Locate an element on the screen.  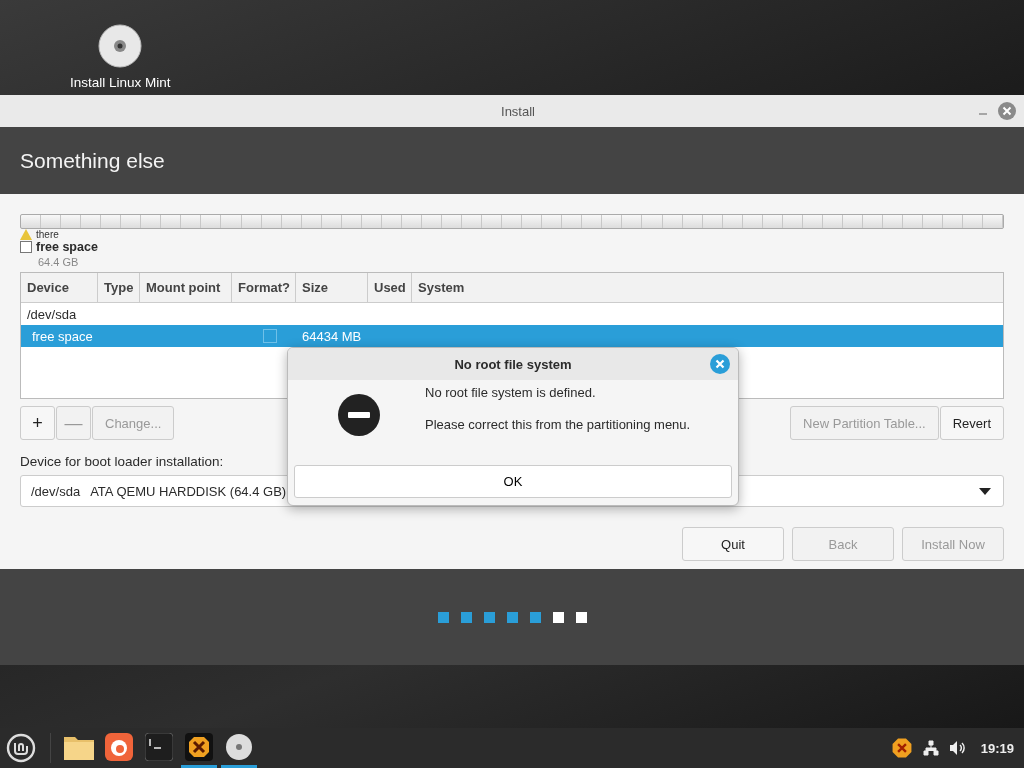
device-cell: /dev/sda is located at coordinates (52, 314).